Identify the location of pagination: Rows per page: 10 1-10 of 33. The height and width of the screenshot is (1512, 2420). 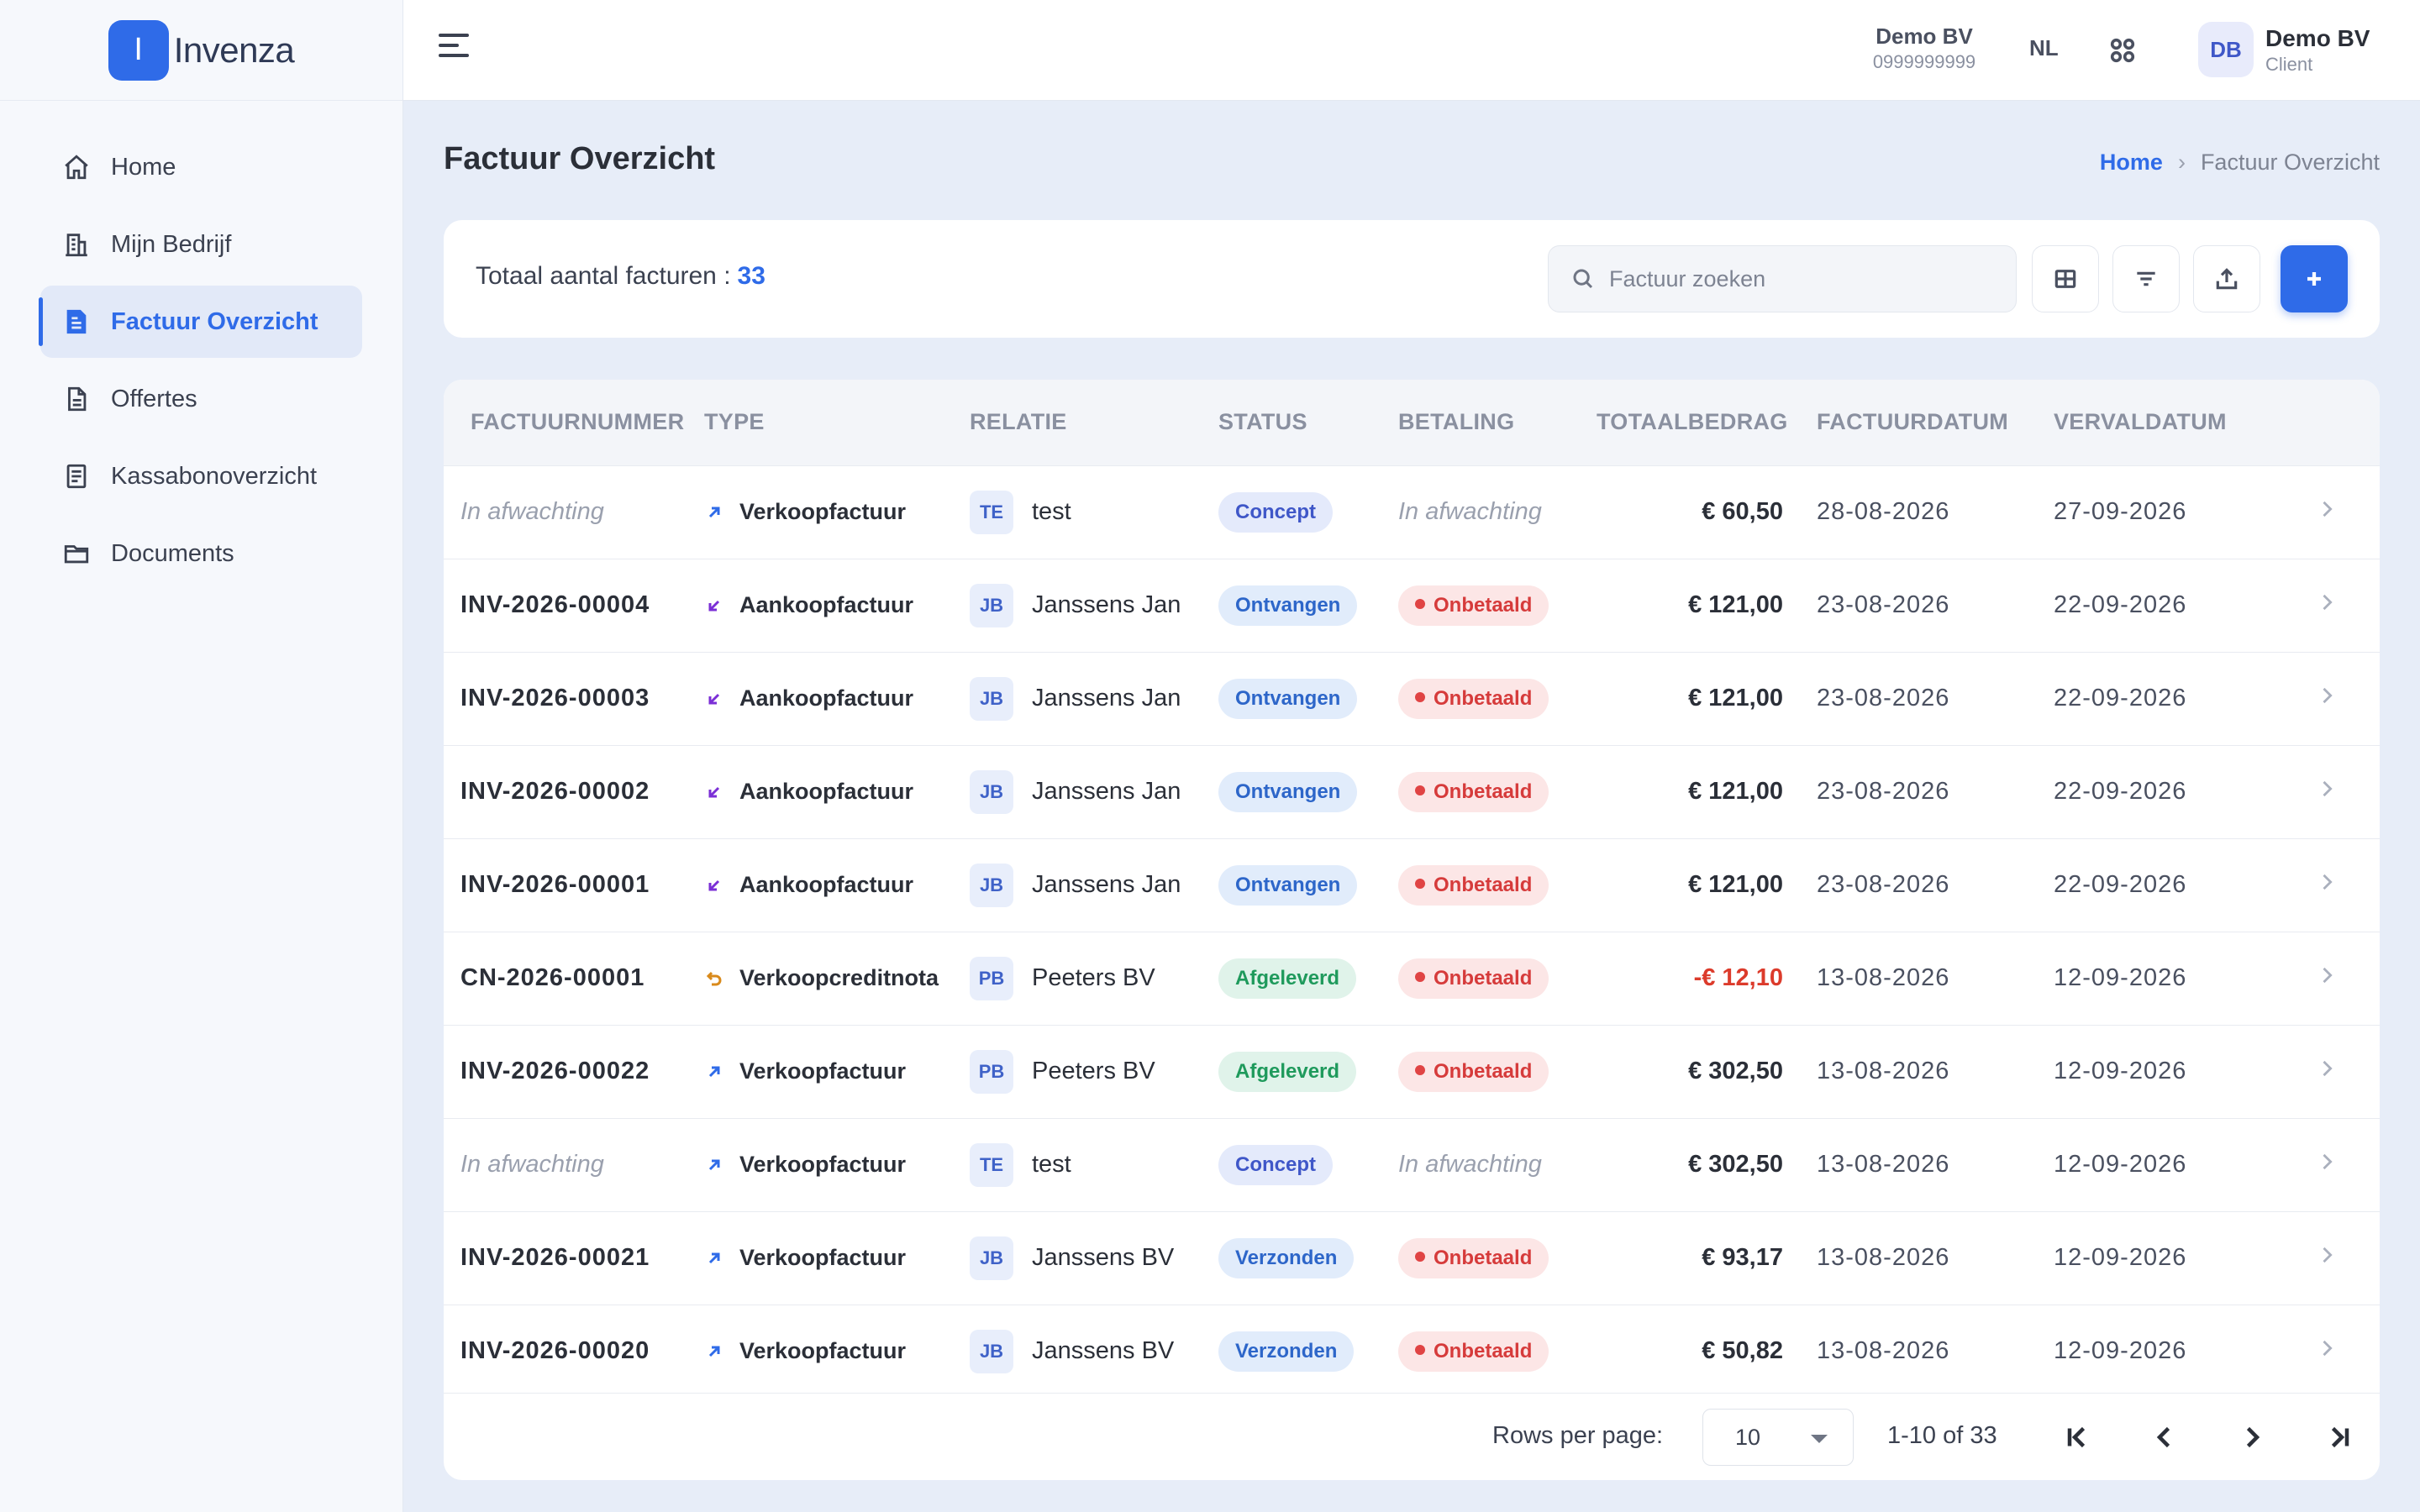
(1412, 1436).